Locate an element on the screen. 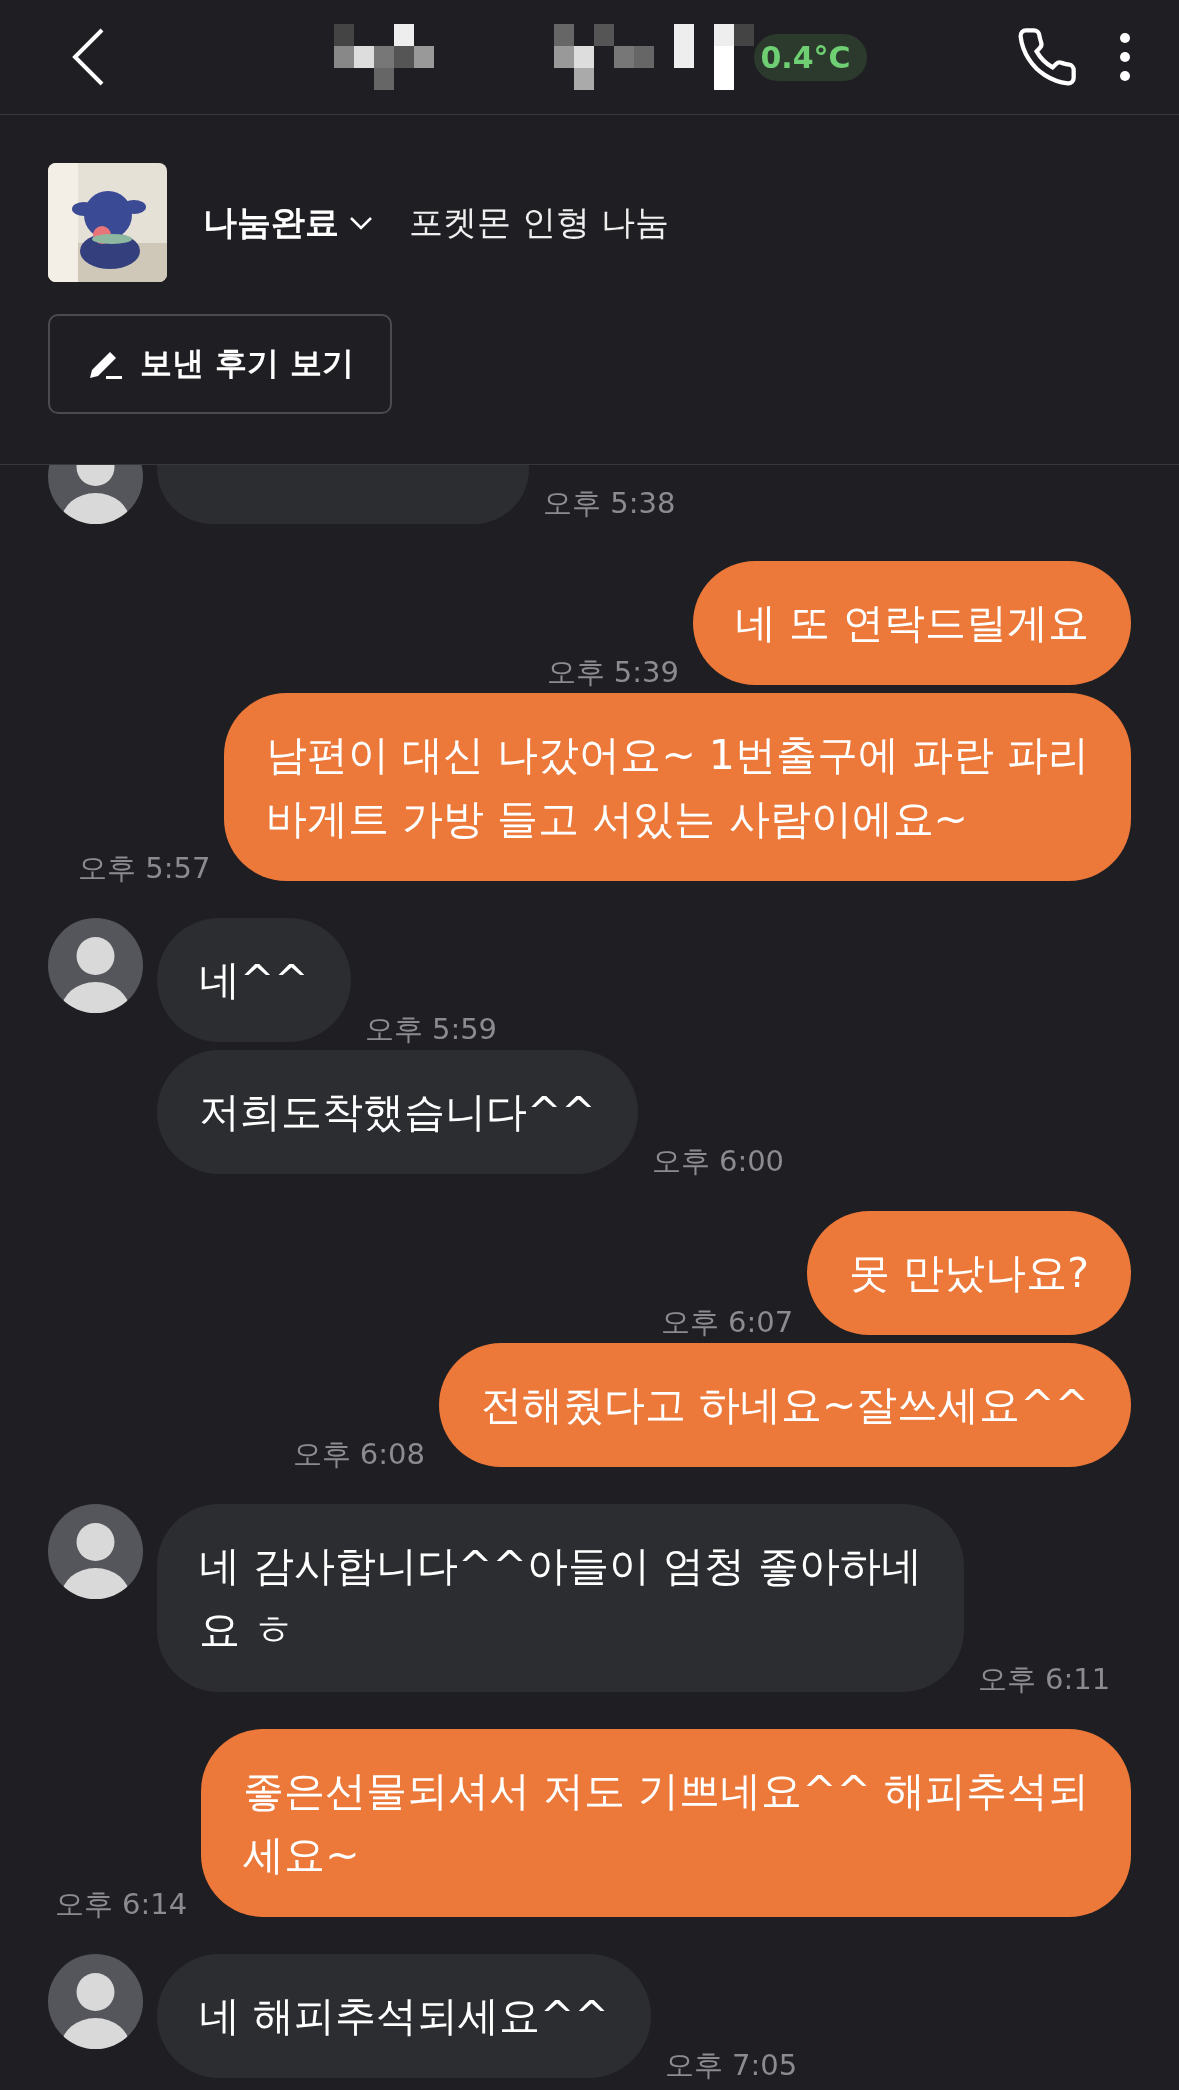 This screenshot has height=2090, width=1179. message-time: 오후 6:00 is located at coordinates (718, 1161).